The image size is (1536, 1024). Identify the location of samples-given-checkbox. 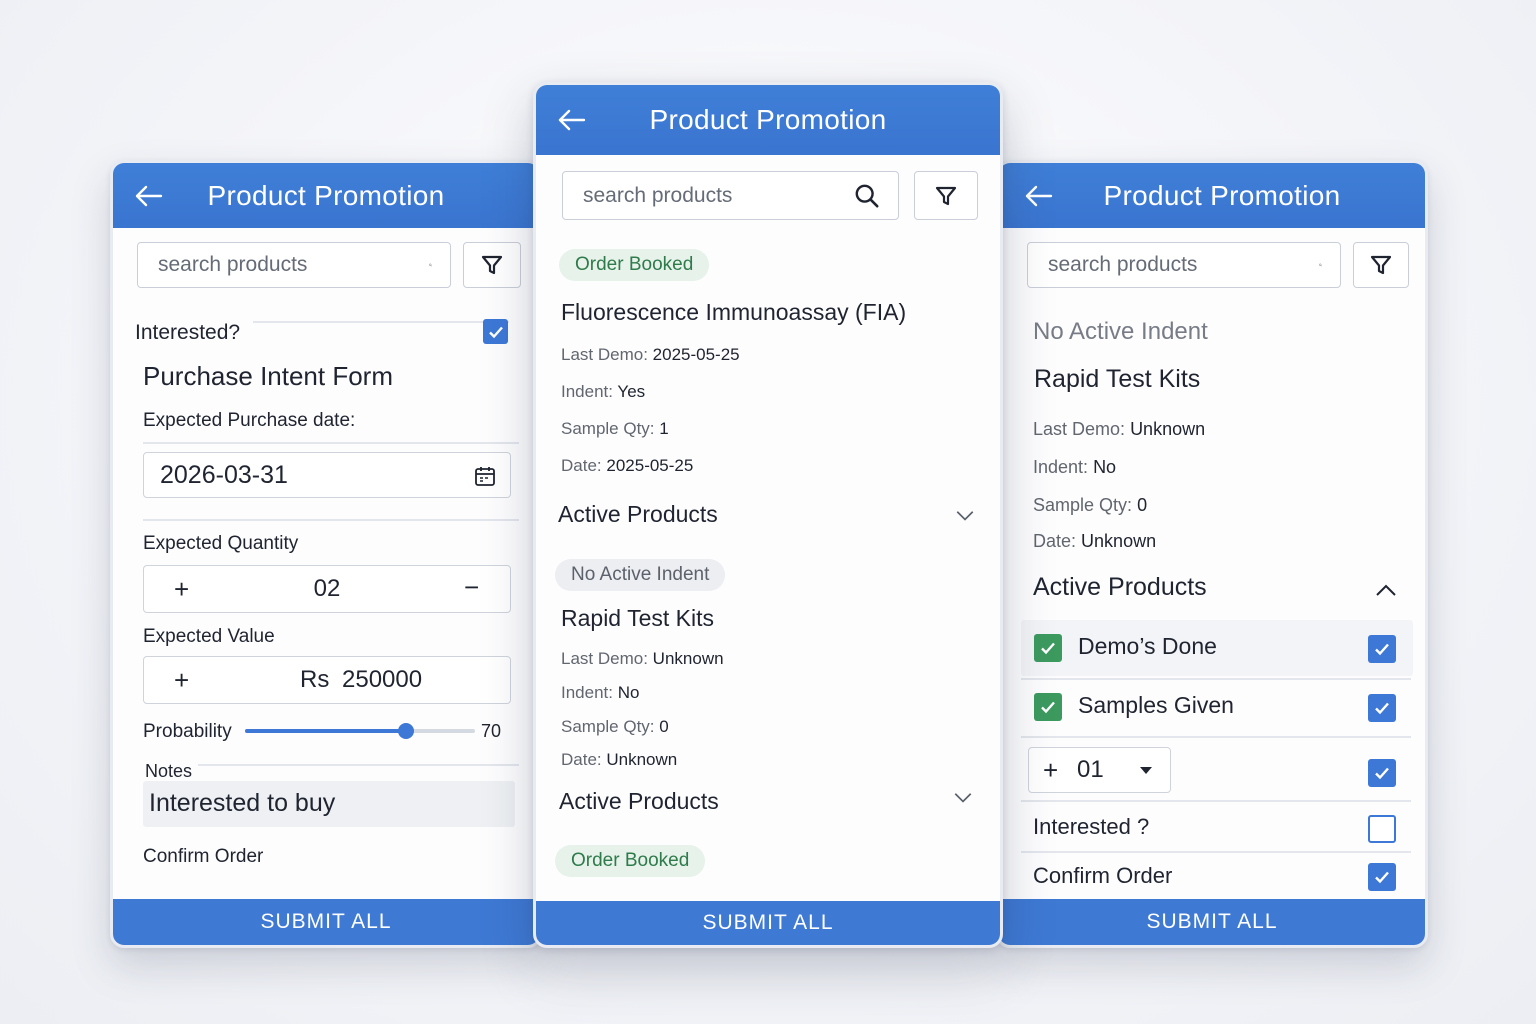
(1382, 708).